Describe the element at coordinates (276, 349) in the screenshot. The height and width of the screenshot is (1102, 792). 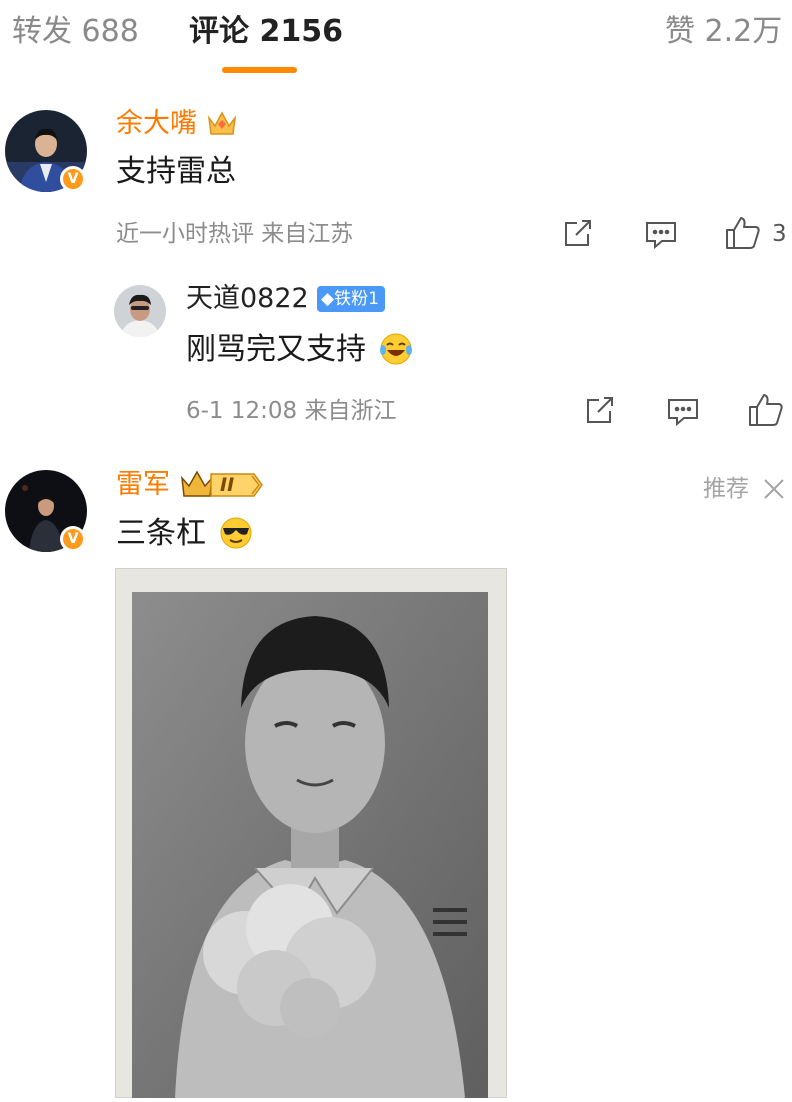
I see `reply-text: 刚骂完又支持` at that location.